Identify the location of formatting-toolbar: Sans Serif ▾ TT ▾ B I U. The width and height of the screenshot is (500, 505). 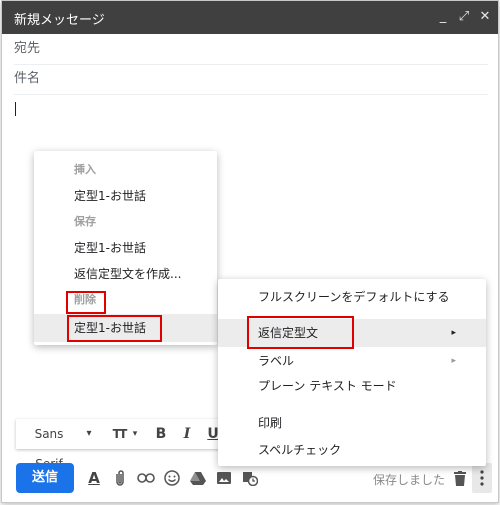
(126, 445).